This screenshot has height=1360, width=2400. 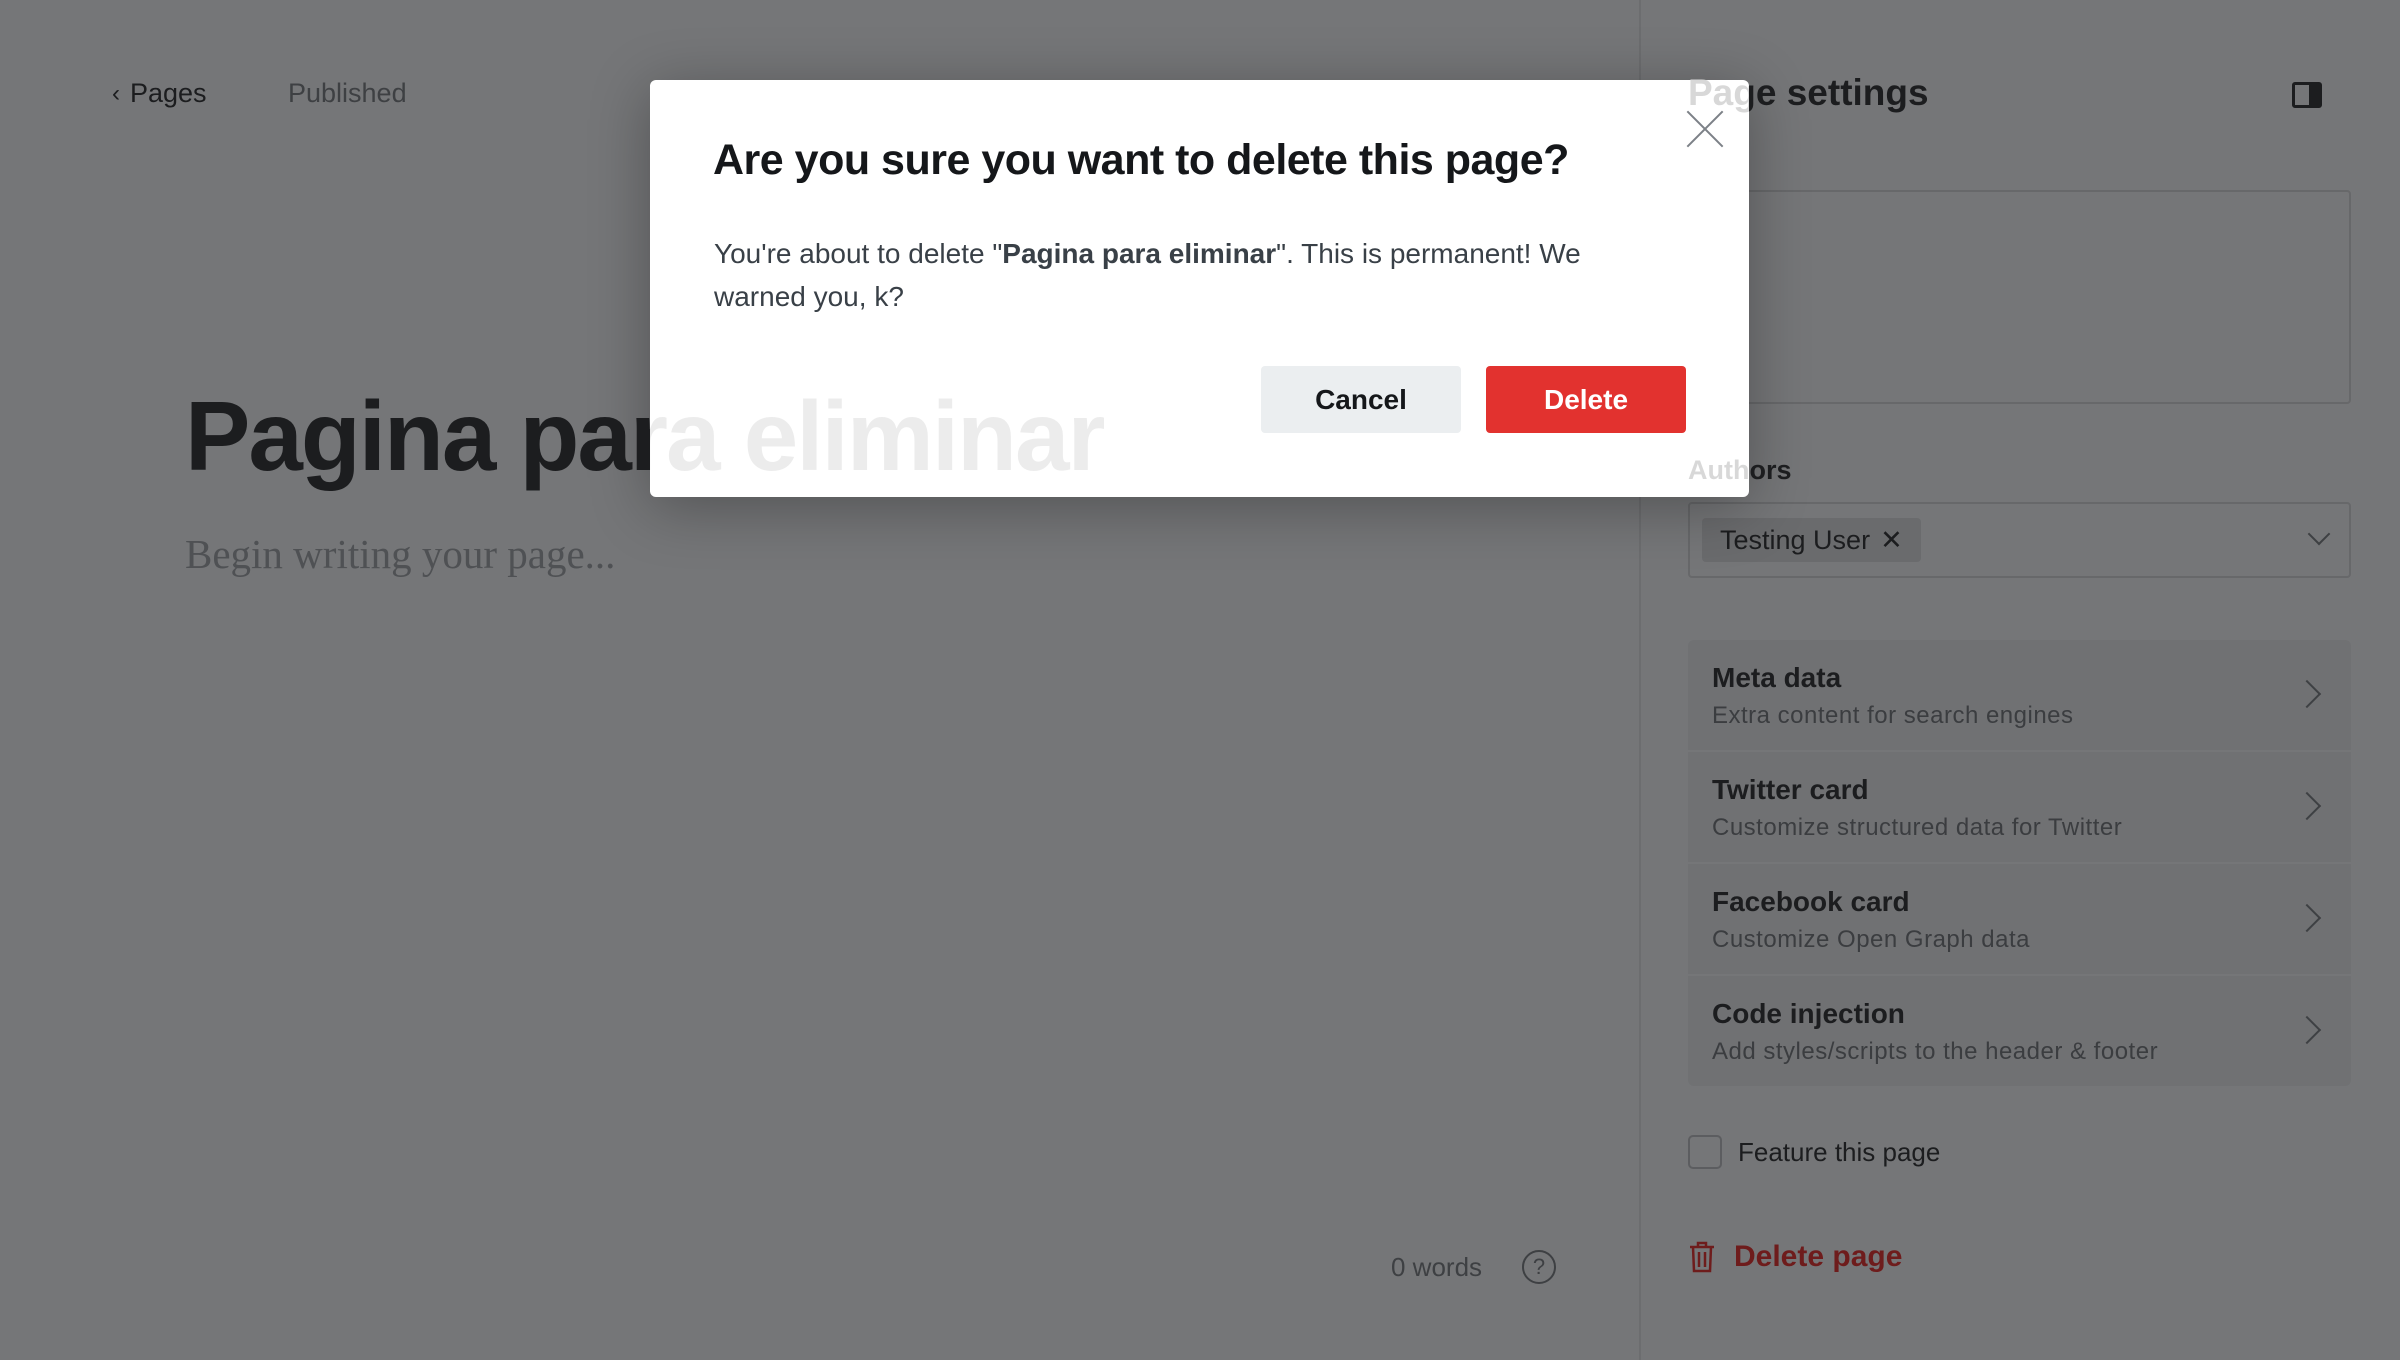 What do you see at coordinates (116, 93) in the screenshot?
I see `chevron-left-icon: ‹` at bounding box center [116, 93].